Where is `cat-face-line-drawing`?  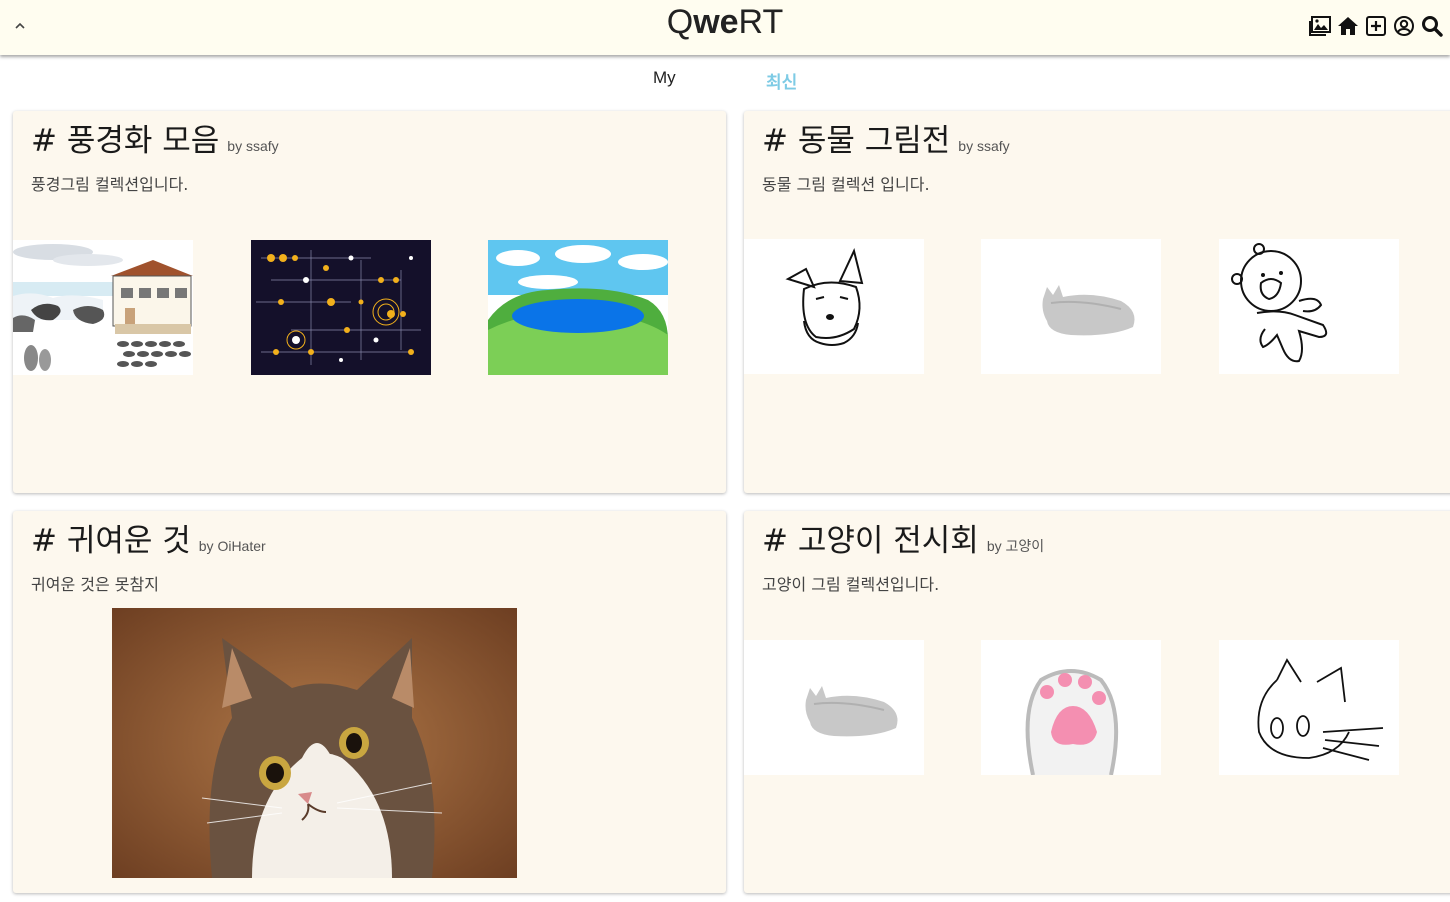
cat-face-line-drawing is located at coordinates (1309, 707).